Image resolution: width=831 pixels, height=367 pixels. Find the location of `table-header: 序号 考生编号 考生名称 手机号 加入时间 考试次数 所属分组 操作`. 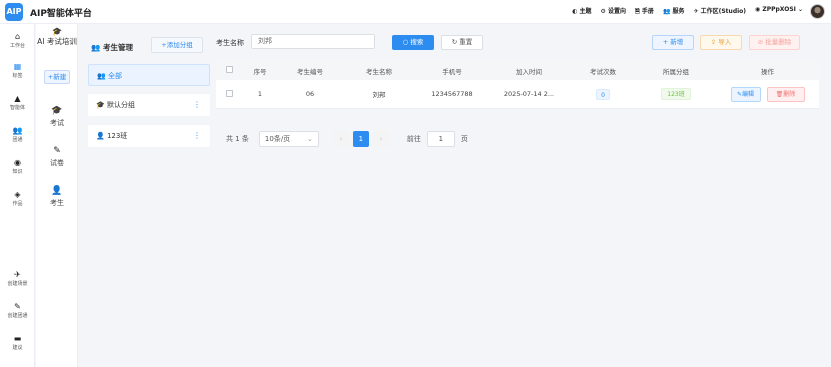

table-header: 序号 考生编号 考生名称 手机号 加入时间 考试次数 所属分组 操作 is located at coordinates (517, 70).